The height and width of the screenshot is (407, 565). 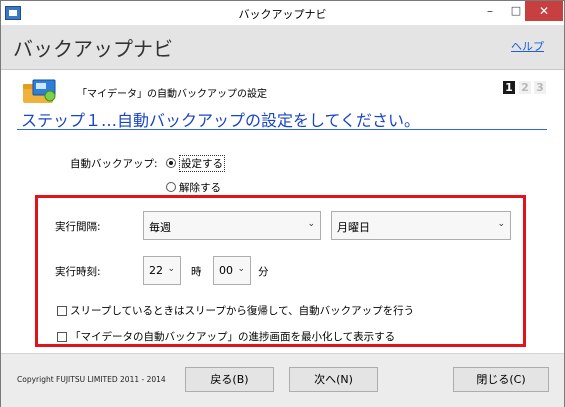 I want to click on next-button: 次へ(N), so click(x=333, y=379).